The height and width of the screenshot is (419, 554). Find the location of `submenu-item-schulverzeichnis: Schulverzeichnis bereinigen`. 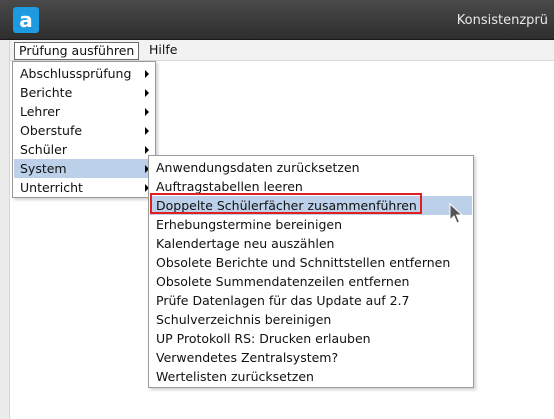

submenu-item-schulverzeichnis: Schulverzeichnis bereinigen is located at coordinates (311, 319).